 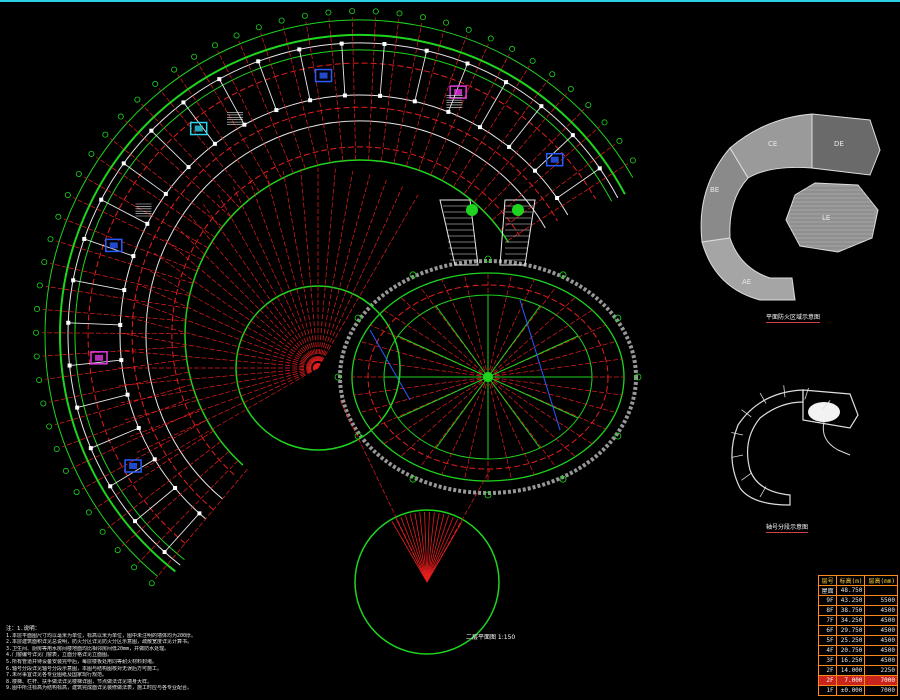 I want to click on table-row: 7F 34.250 4500, so click(x=858, y=620).